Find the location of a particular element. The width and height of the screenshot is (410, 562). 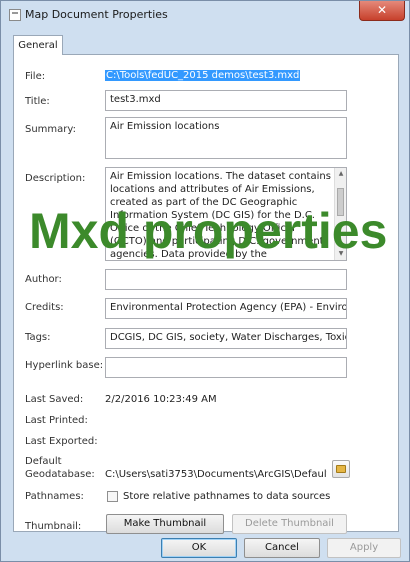

document-icon is located at coordinates (15, 15).